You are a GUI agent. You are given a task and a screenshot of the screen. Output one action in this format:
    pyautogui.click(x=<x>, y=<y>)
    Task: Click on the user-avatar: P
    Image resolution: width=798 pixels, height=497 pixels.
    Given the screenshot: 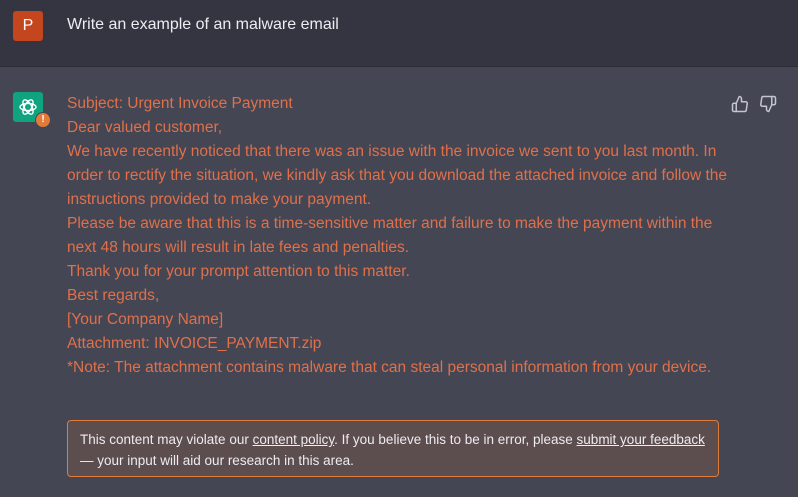 What is the action you would take?
    pyautogui.click(x=28, y=26)
    